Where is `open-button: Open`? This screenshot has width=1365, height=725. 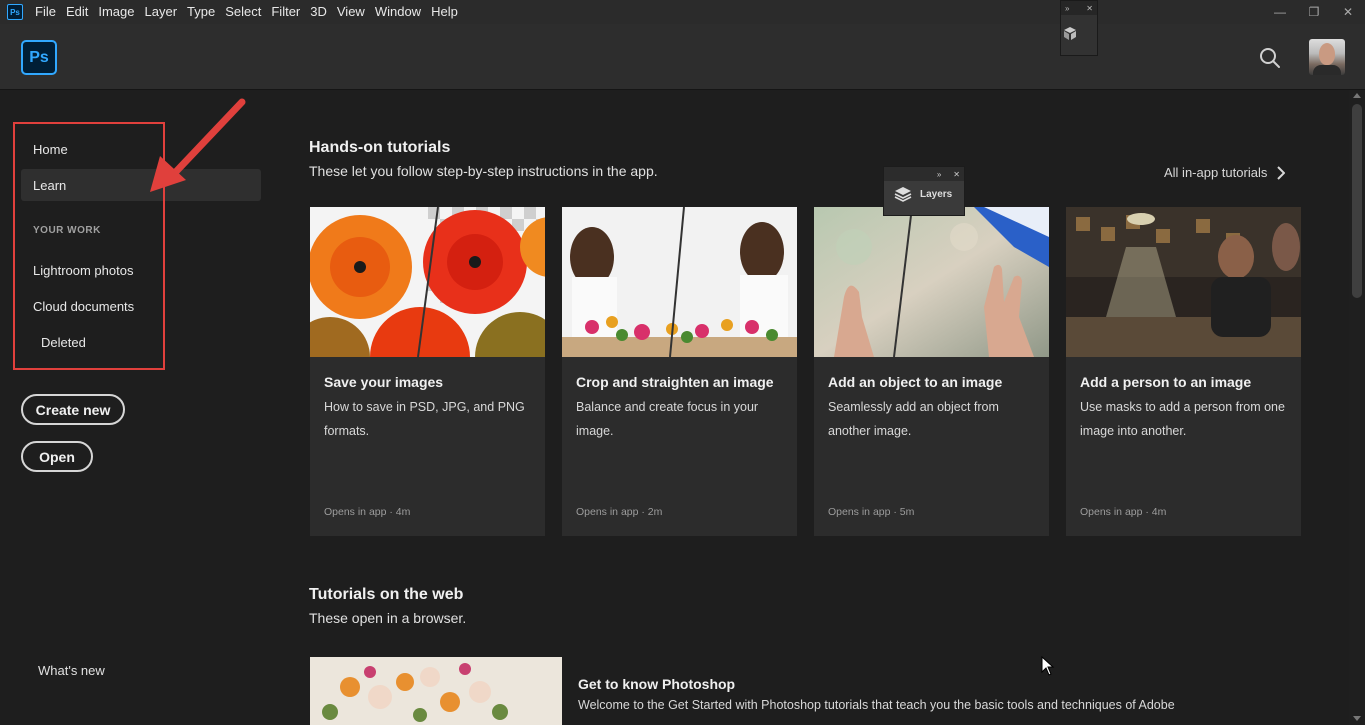
open-button: Open is located at coordinates (57, 456).